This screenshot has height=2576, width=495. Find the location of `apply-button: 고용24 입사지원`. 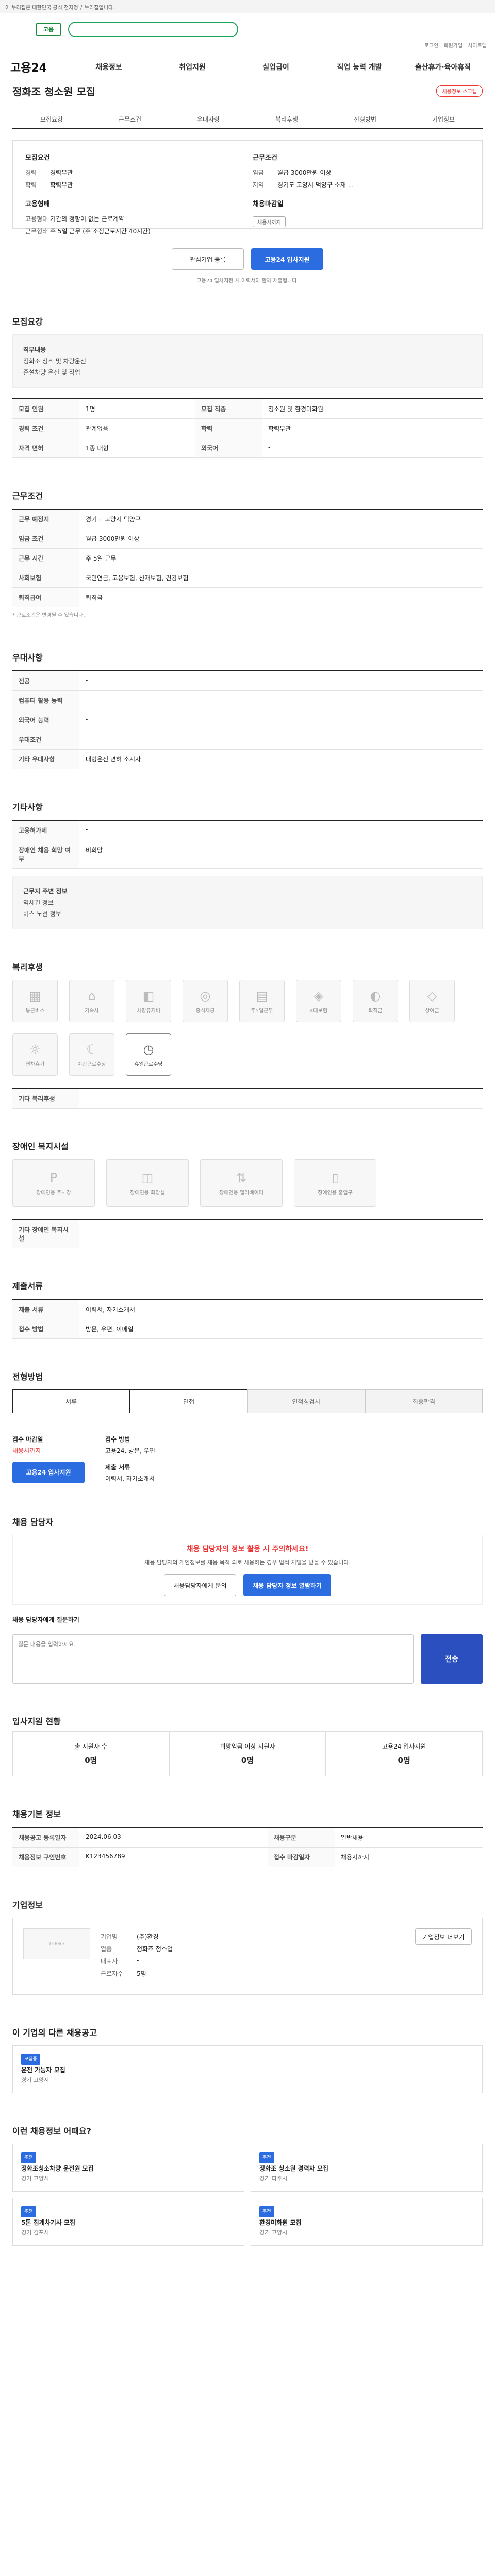

apply-button: 고용24 입사지원 is located at coordinates (287, 259).